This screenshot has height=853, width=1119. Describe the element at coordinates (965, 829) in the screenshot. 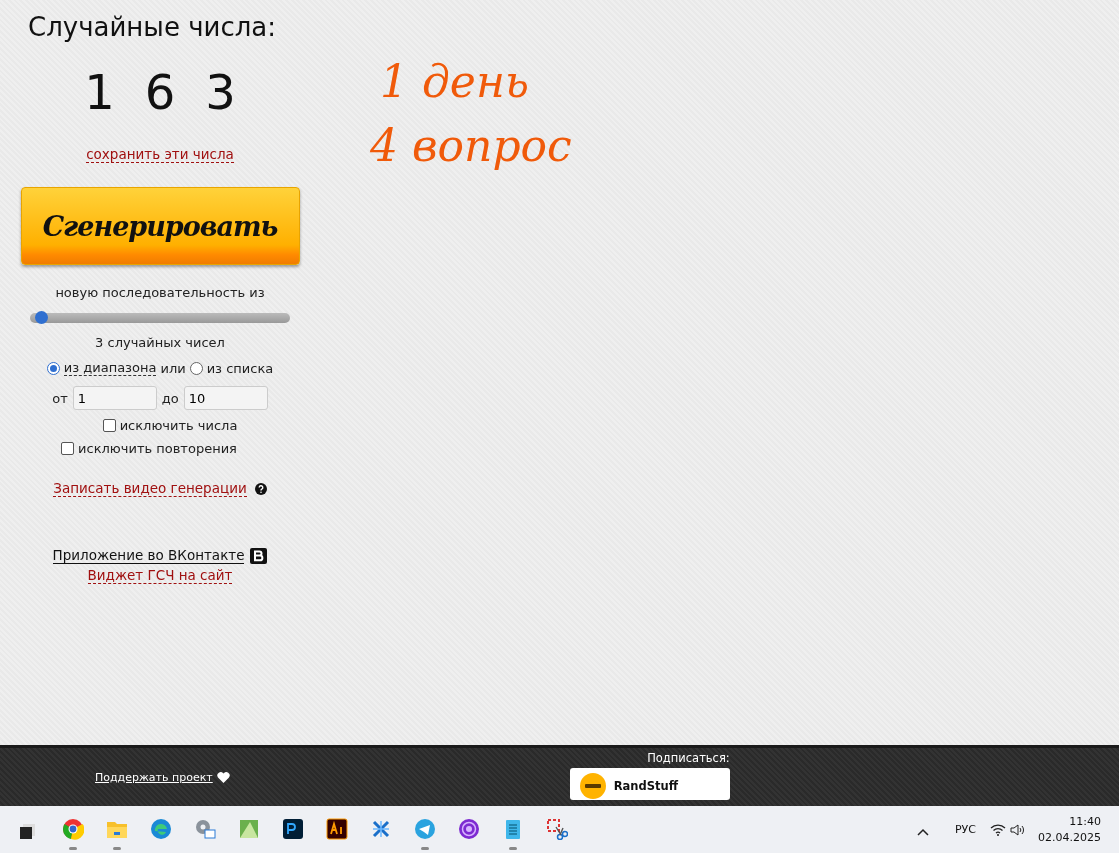

I see `language-indicator: РУС` at that location.